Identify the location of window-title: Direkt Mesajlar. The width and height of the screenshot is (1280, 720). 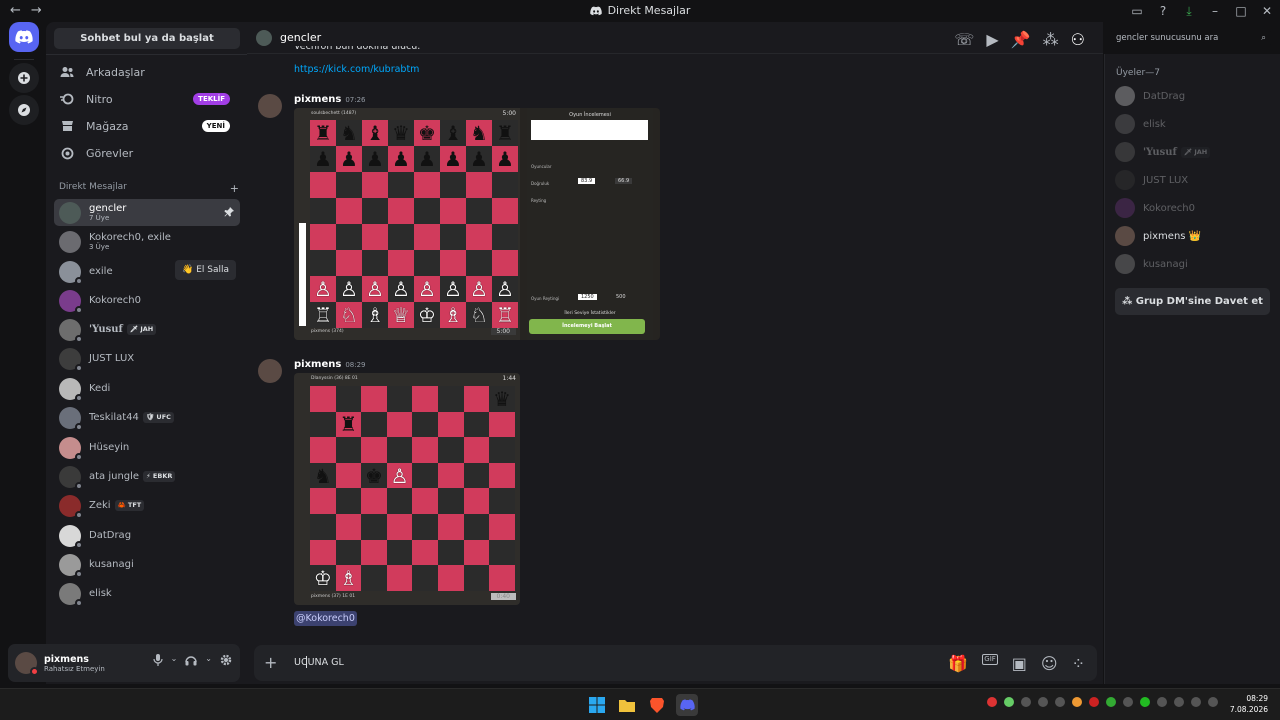
(640, 10).